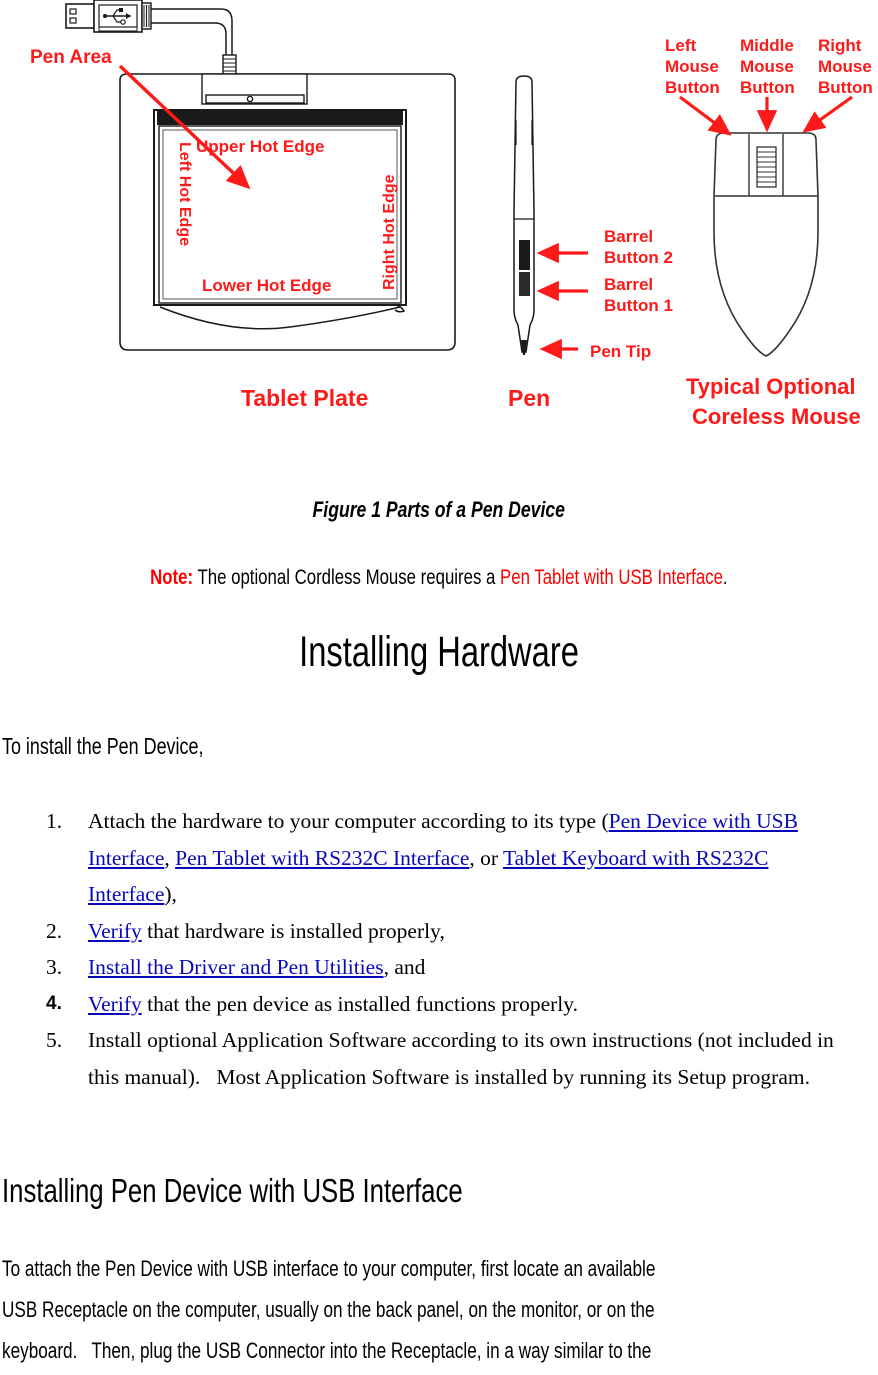  I want to click on lead-in-text: To install the Pen Device,, so click(103, 746).